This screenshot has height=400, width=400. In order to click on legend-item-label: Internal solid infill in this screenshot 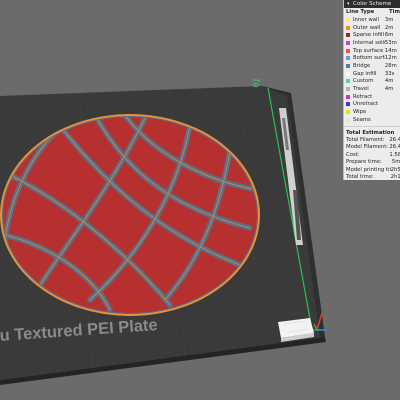, I will do `click(369, 42)`.